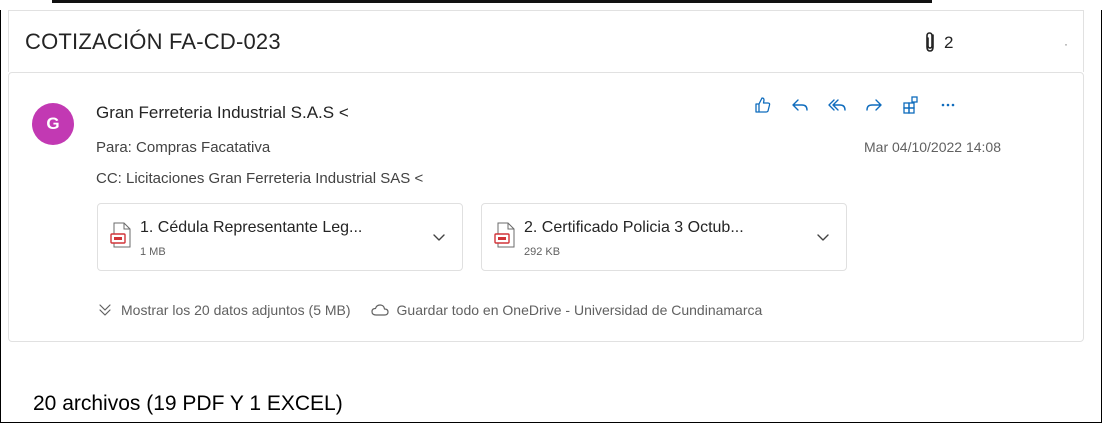 The image size is (1102, 424). I want to click on apps-icon, so click(910, 105).